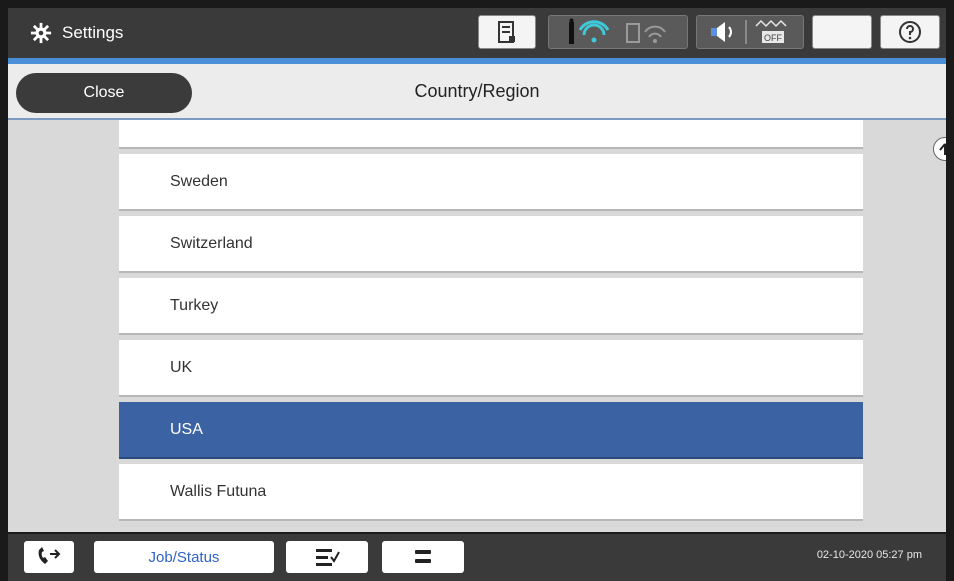  I want to click on list-item-sweden: Sweden, so click(491, 181).